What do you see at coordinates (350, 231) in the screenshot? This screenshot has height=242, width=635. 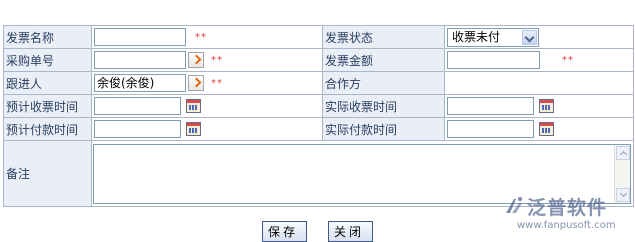 I see `close-button: 关闭` at bounding box center [350, 231].